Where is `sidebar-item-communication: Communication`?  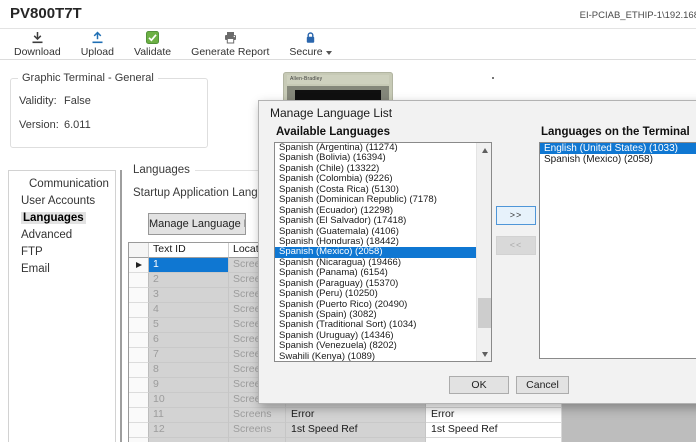 sidebar-item-communication: Communication is located at coordinates (62, 184).